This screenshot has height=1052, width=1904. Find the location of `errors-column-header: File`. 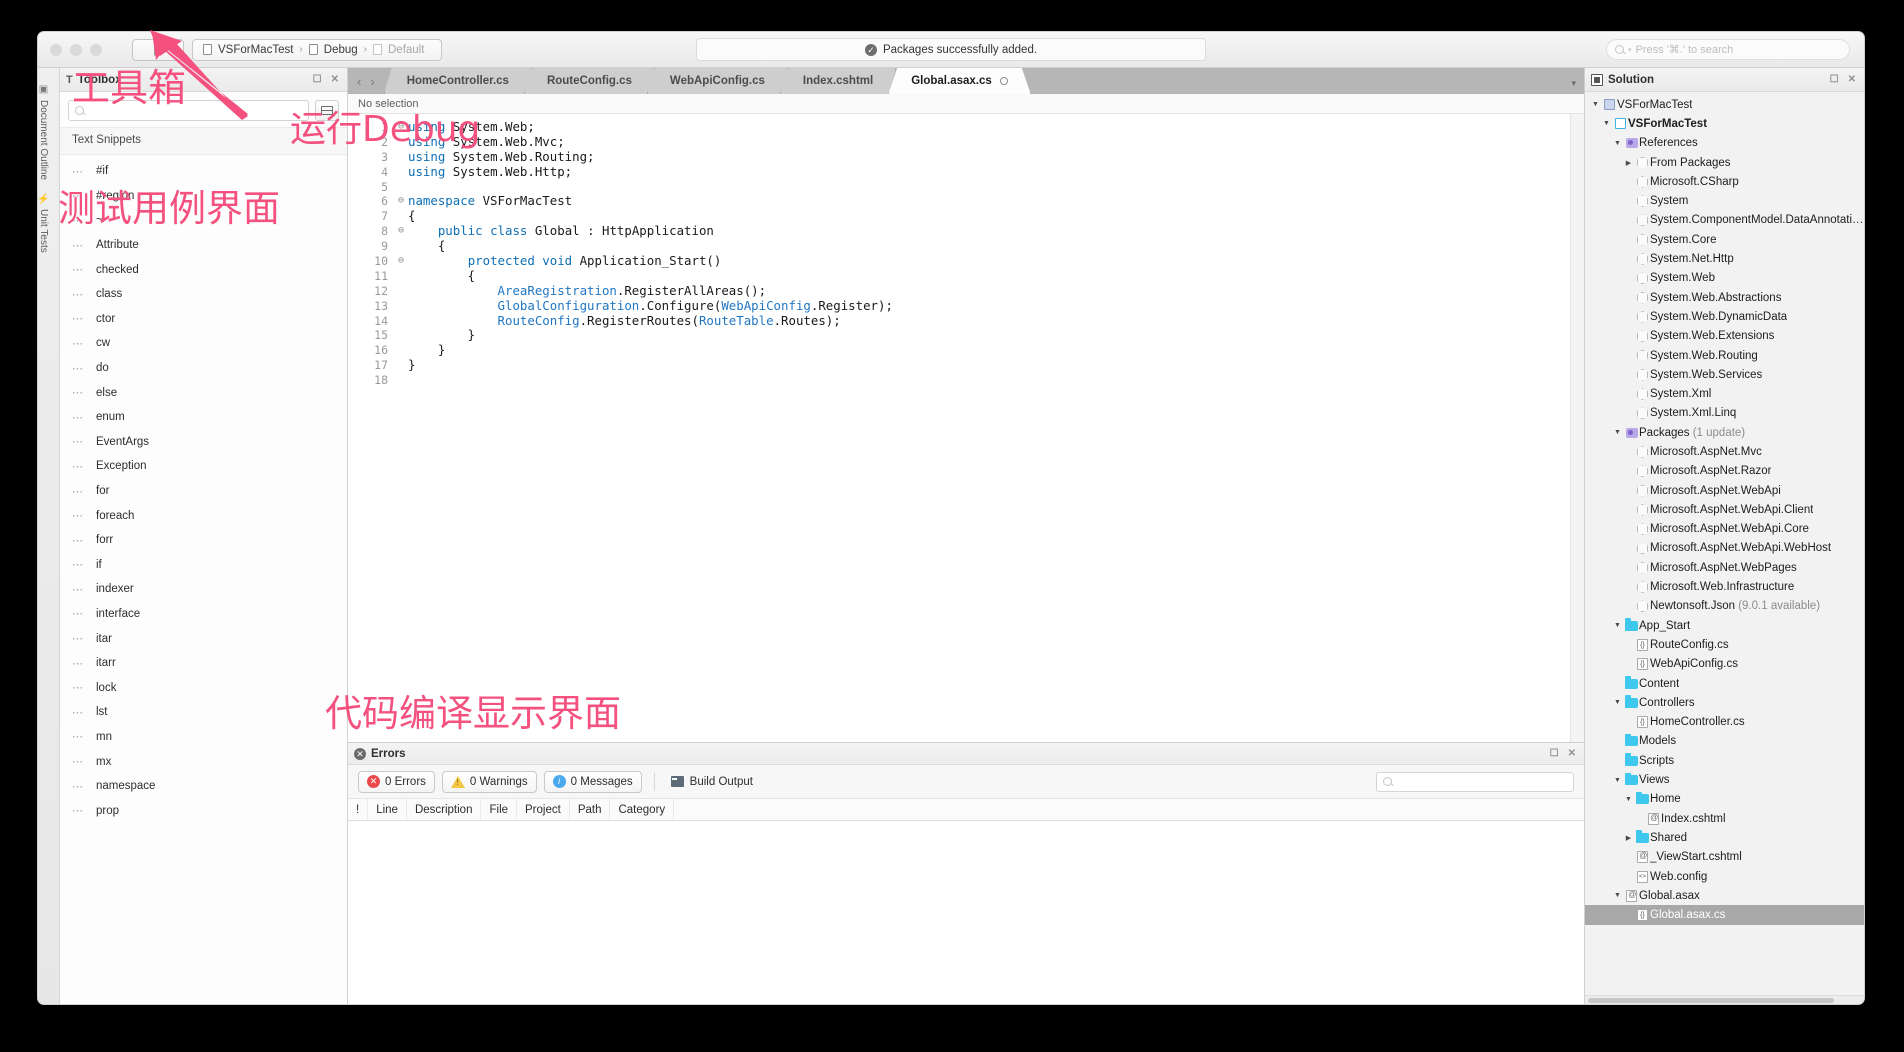

errors-column-header: File is located at coordinates (499, 809).